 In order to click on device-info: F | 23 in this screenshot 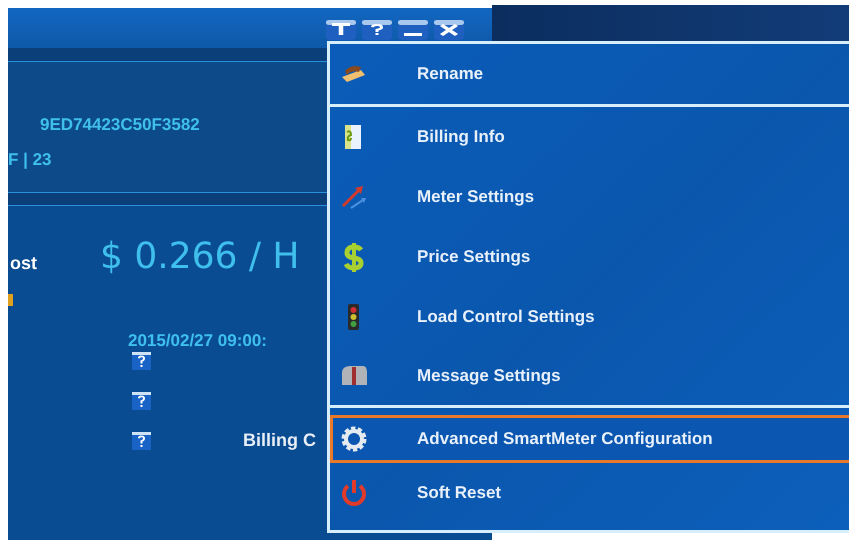, I will do `click(30, 160)`.